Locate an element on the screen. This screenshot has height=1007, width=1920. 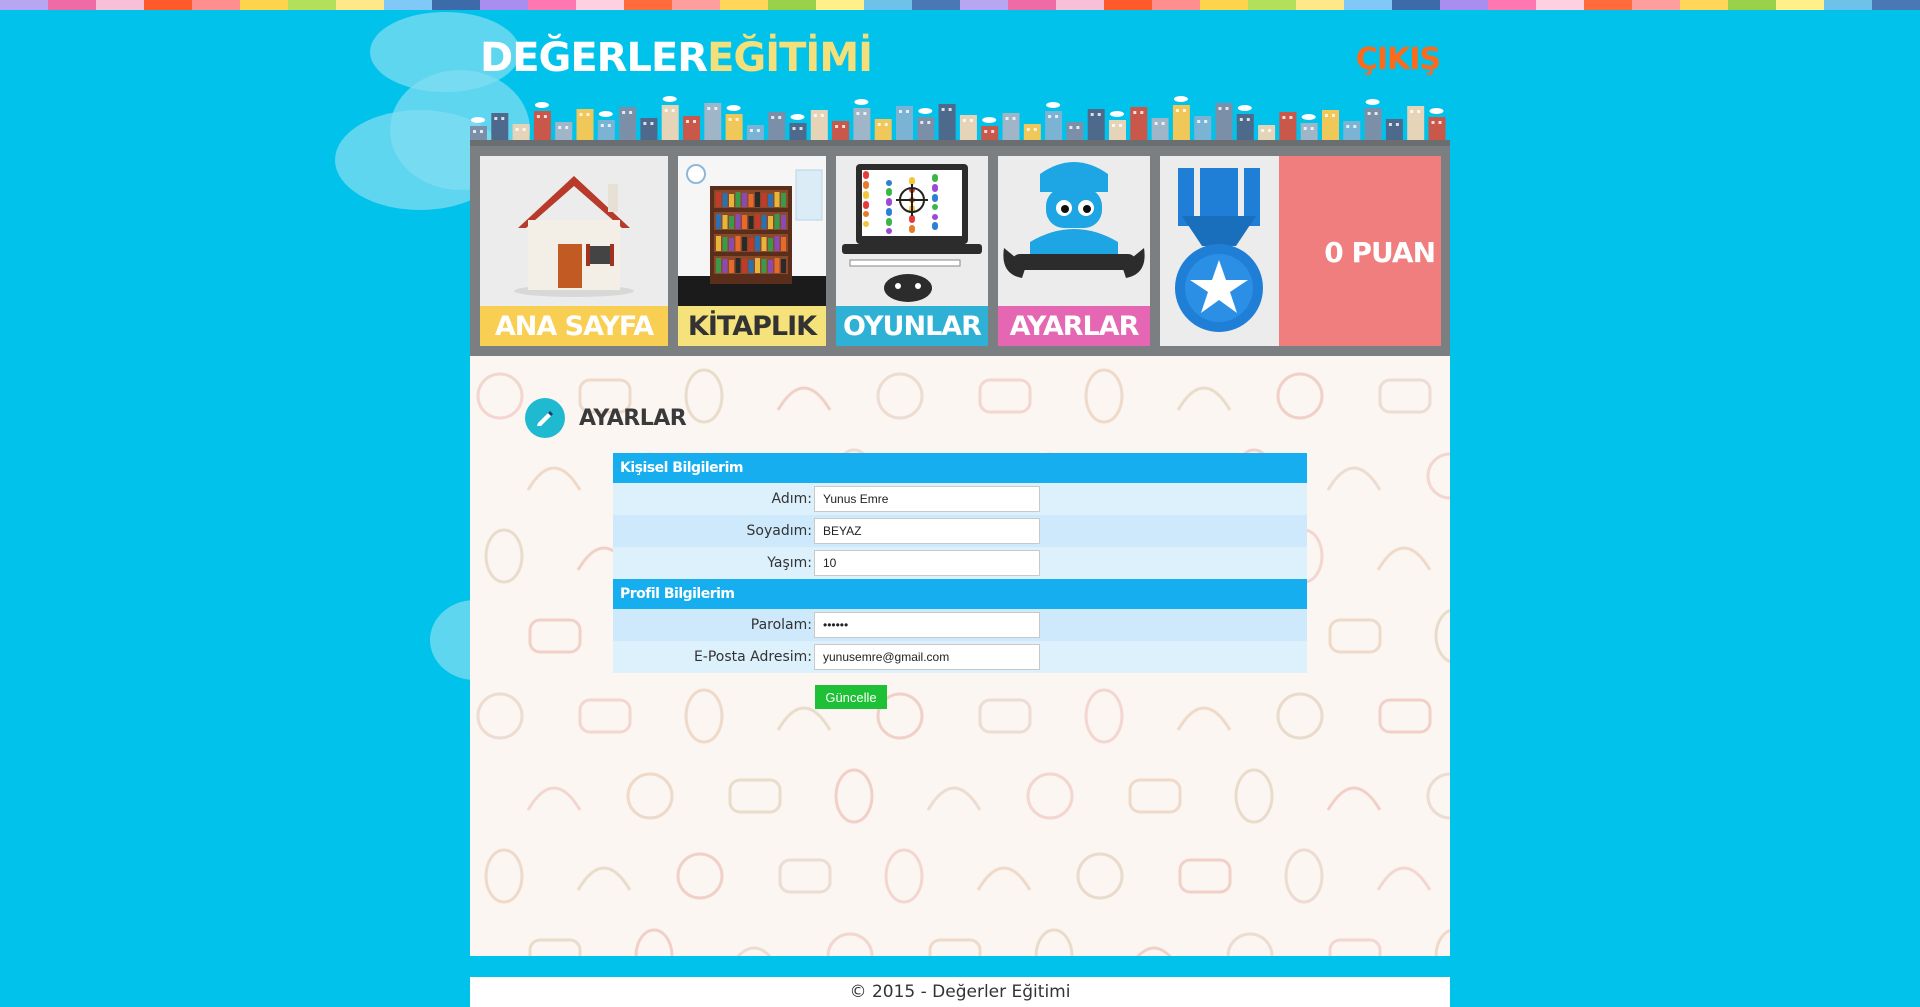
form-row-last-name: Soyadım: is located at coordinates (960, 531).